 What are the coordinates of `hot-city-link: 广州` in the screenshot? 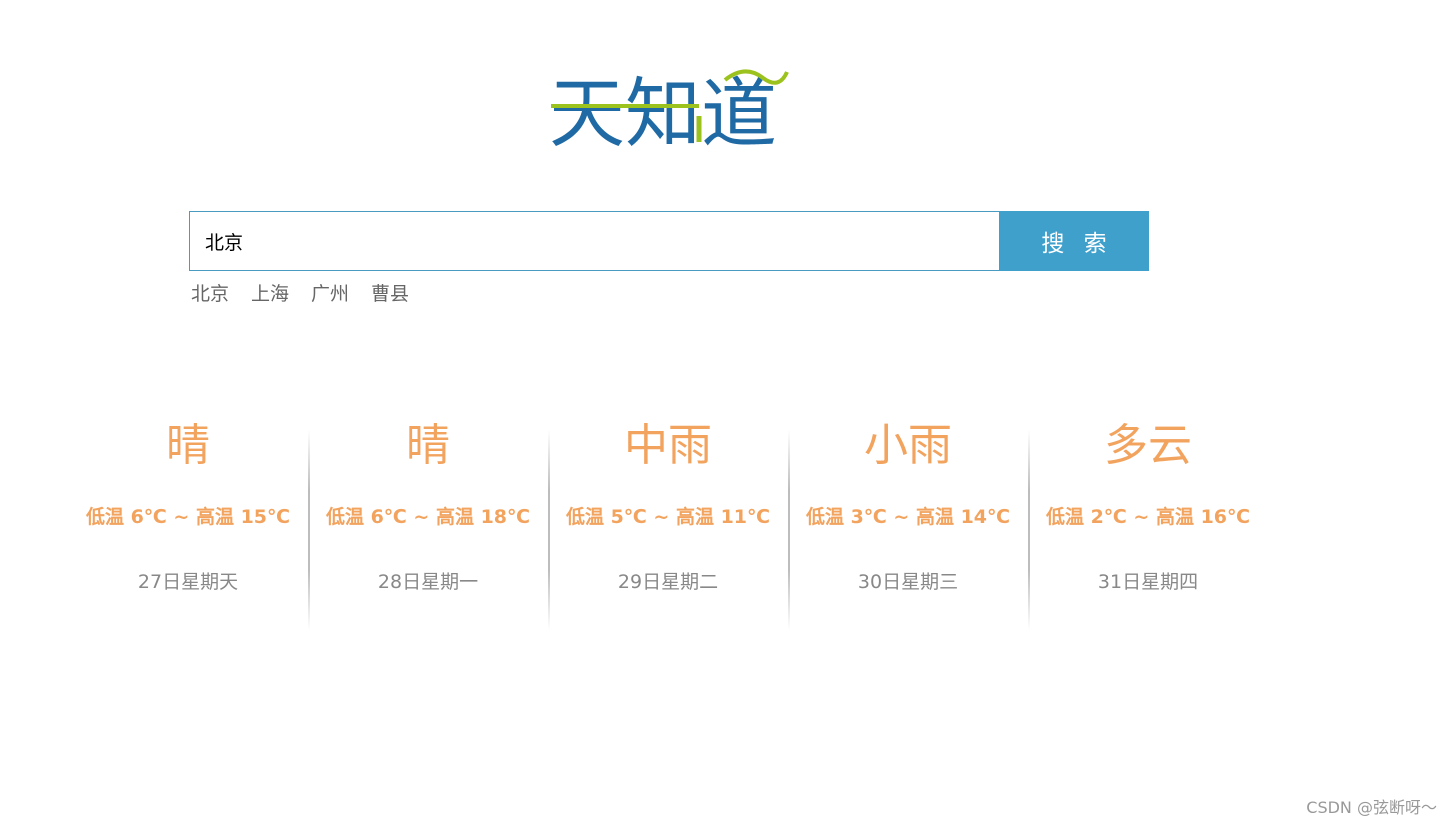 It's located at (330, 294).